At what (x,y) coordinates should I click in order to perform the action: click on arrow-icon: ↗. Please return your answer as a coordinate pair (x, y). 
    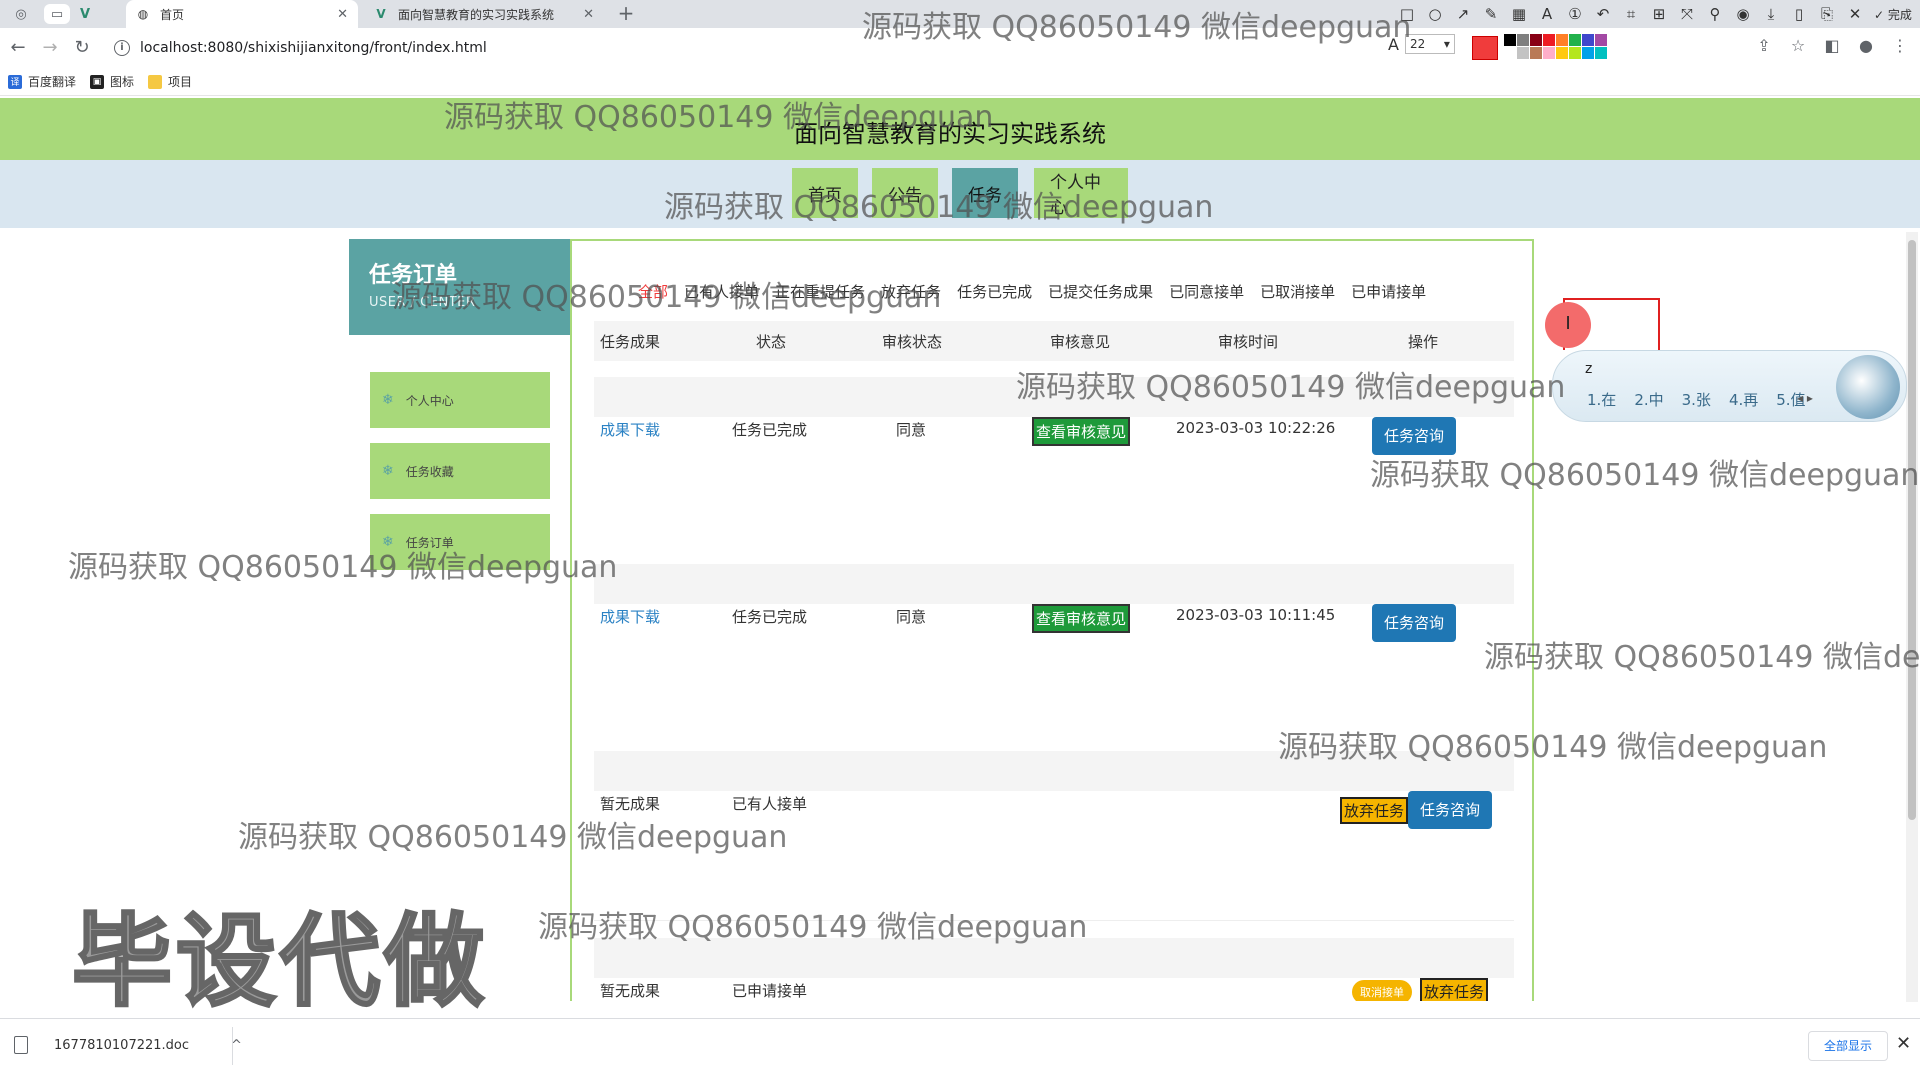
    Looking at the image, I should click on (1463, 14).